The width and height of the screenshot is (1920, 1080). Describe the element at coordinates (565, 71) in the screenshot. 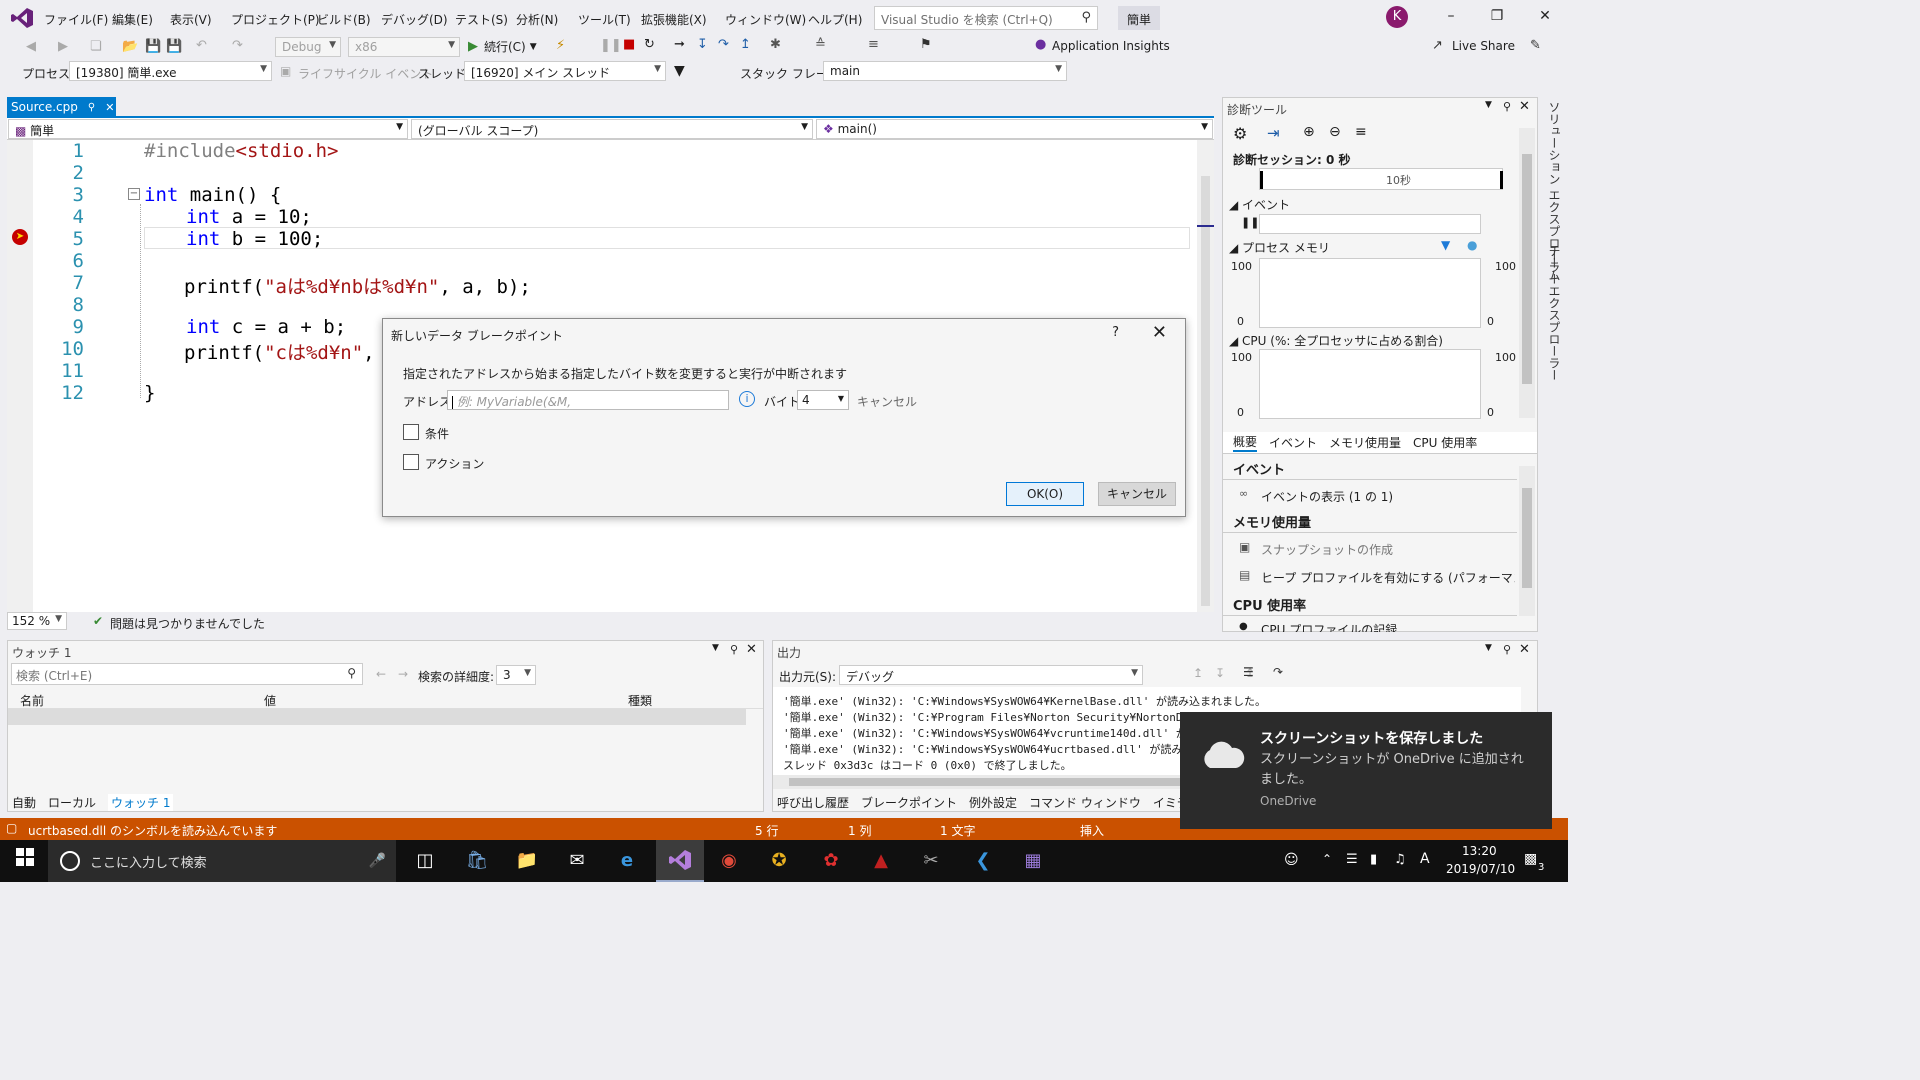

I see `thread-dropdown: [16920] メイン スレッド ▼` at that location.